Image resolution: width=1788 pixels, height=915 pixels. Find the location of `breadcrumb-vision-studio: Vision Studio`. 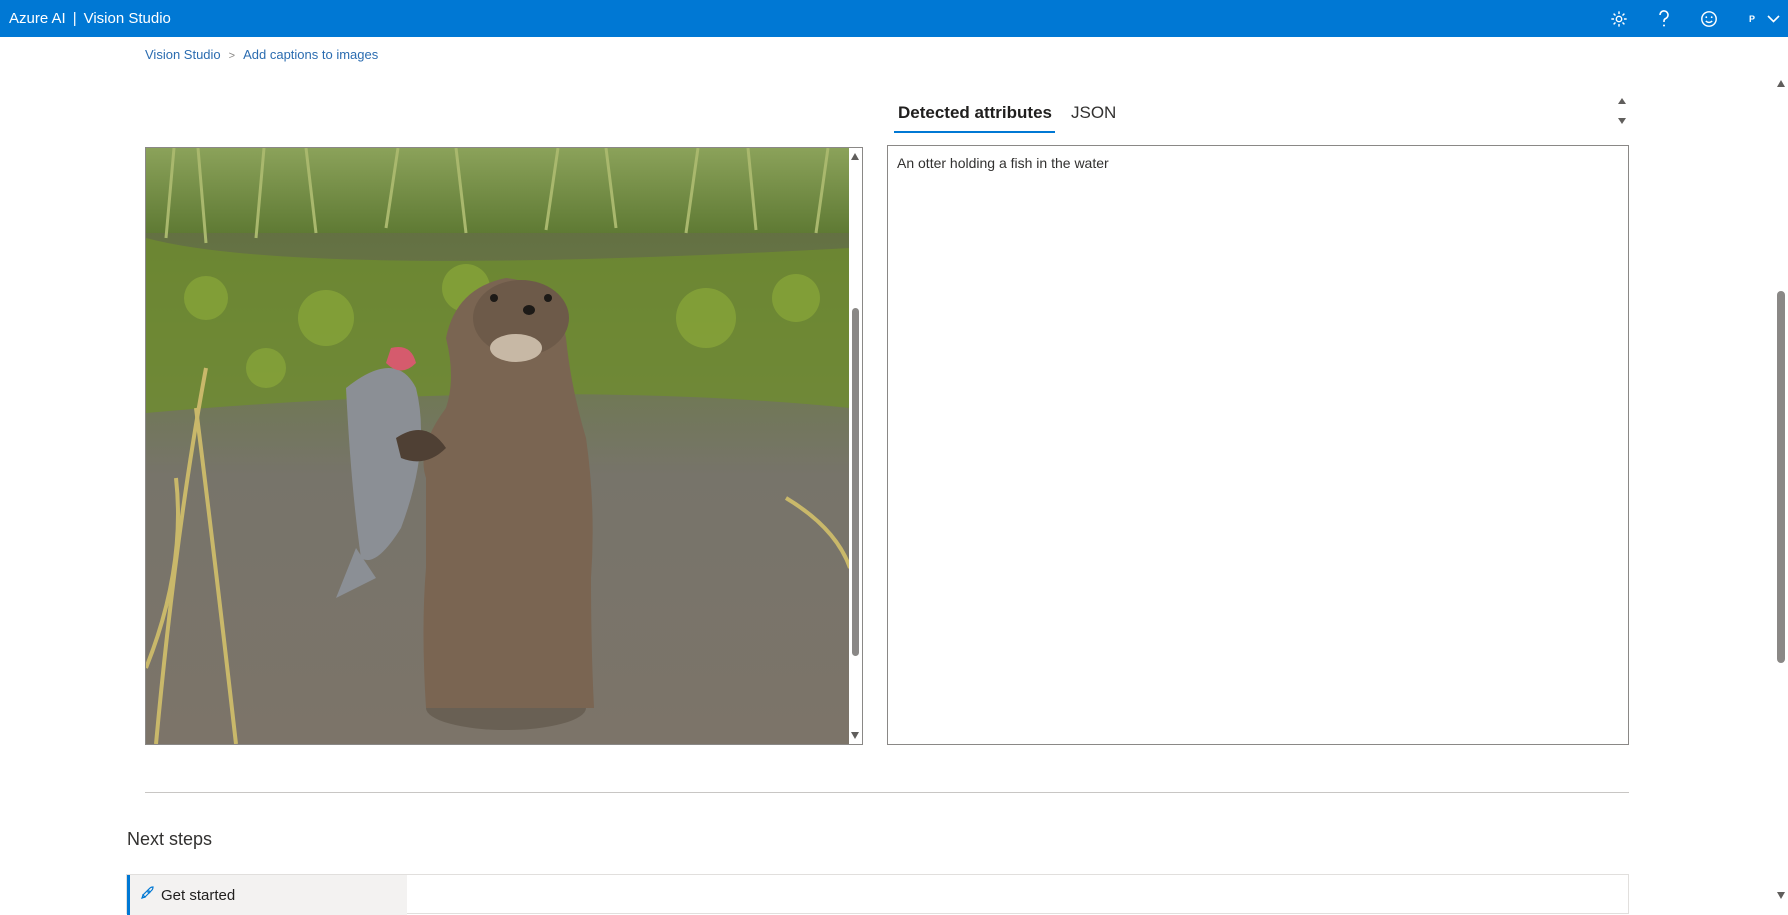

breadcrumb-vision-studio: Vision Studio is located at coordinates (183, 54).